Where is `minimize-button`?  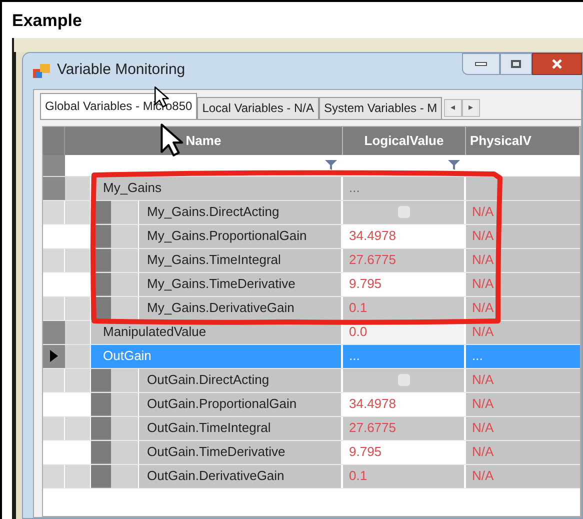
minimize-button is located at coordinates (481, 63).